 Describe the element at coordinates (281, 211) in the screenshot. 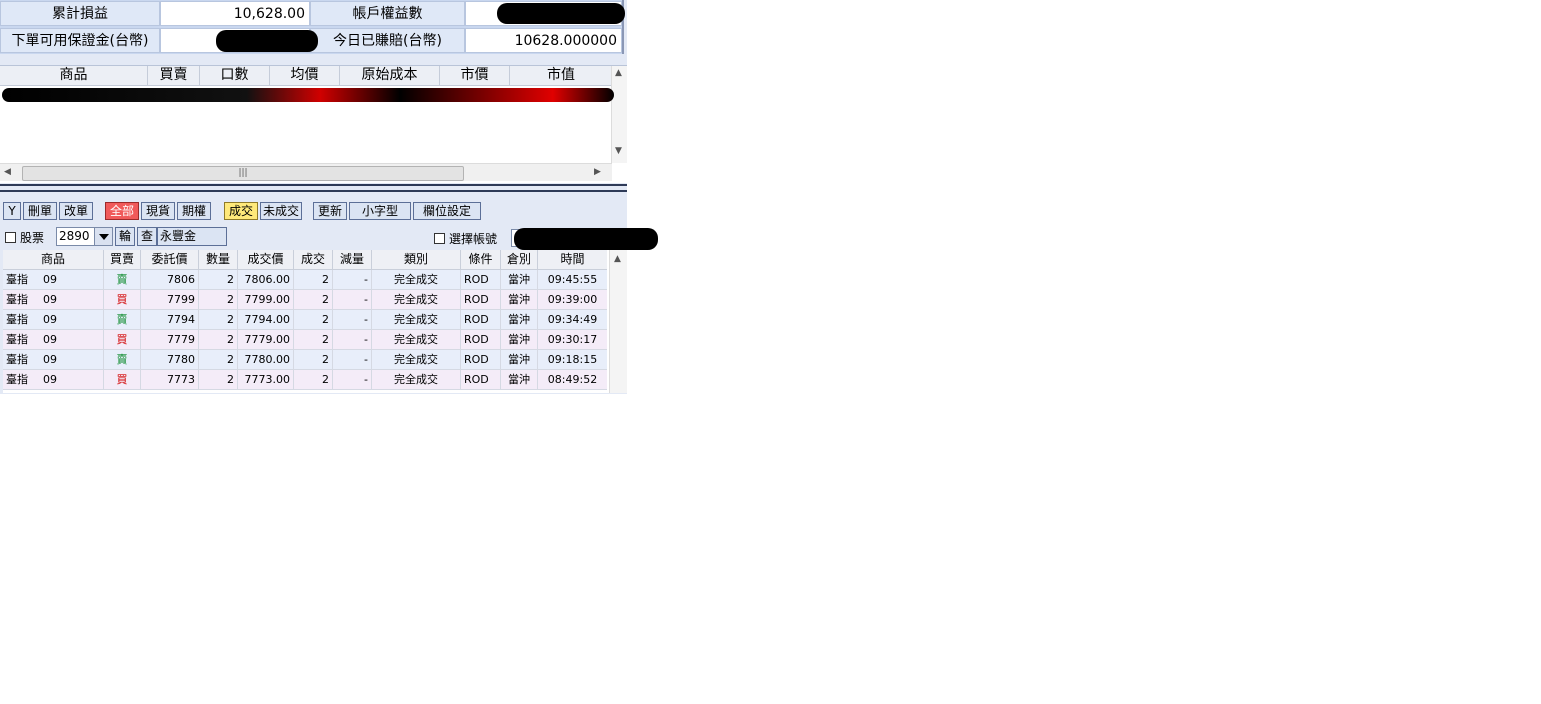

I see `filter-unfilled-button: 未成交` at that location.